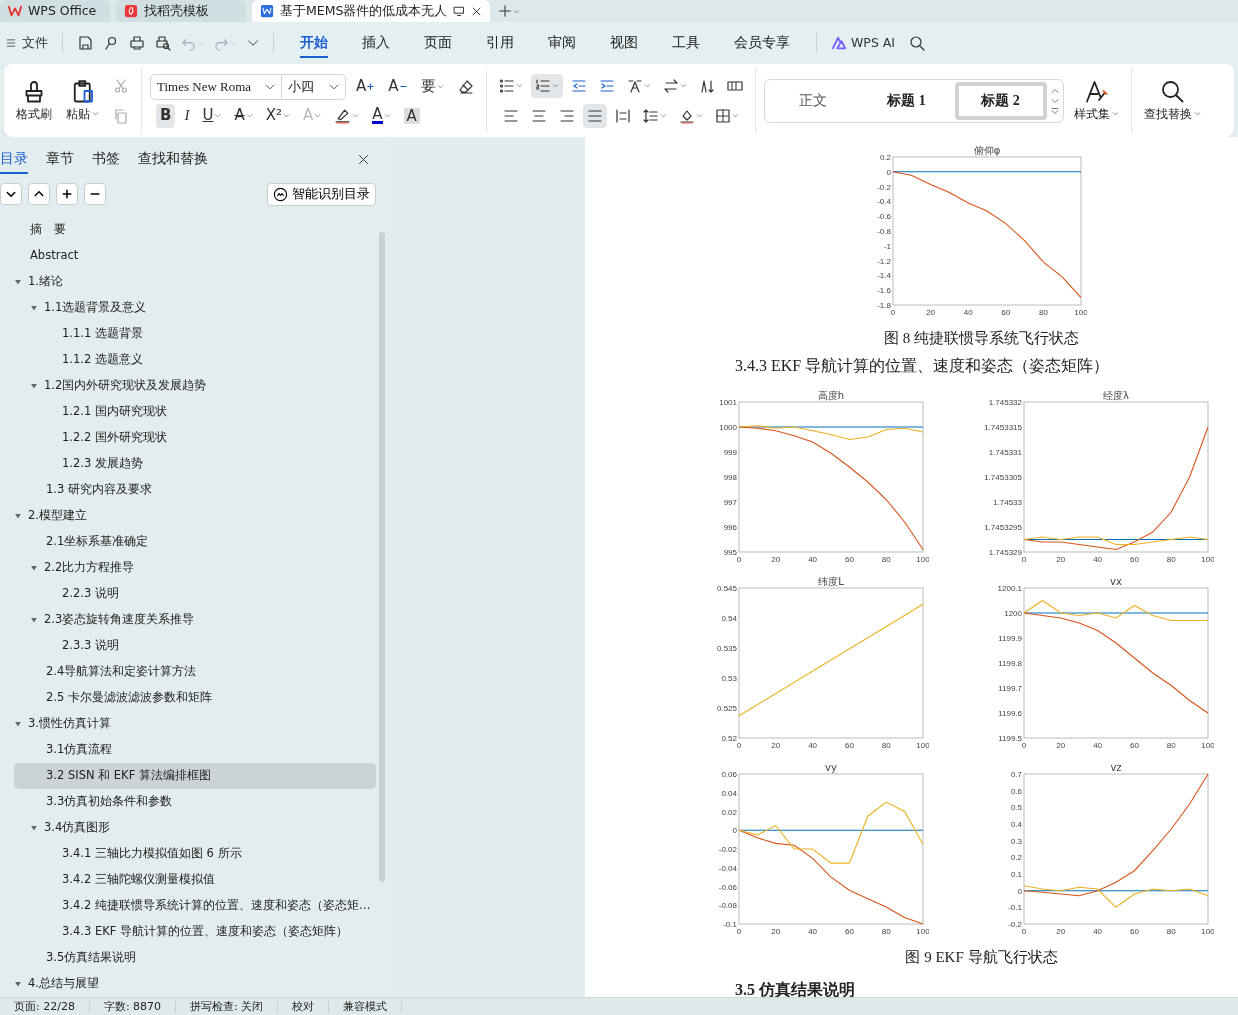 The height and width of the screenshot is (1015, 1238). What do you see at coordinates (1016, 807) in the screenshot?
I see `tick-label: 0.5` at bounding box center [1016, 807].